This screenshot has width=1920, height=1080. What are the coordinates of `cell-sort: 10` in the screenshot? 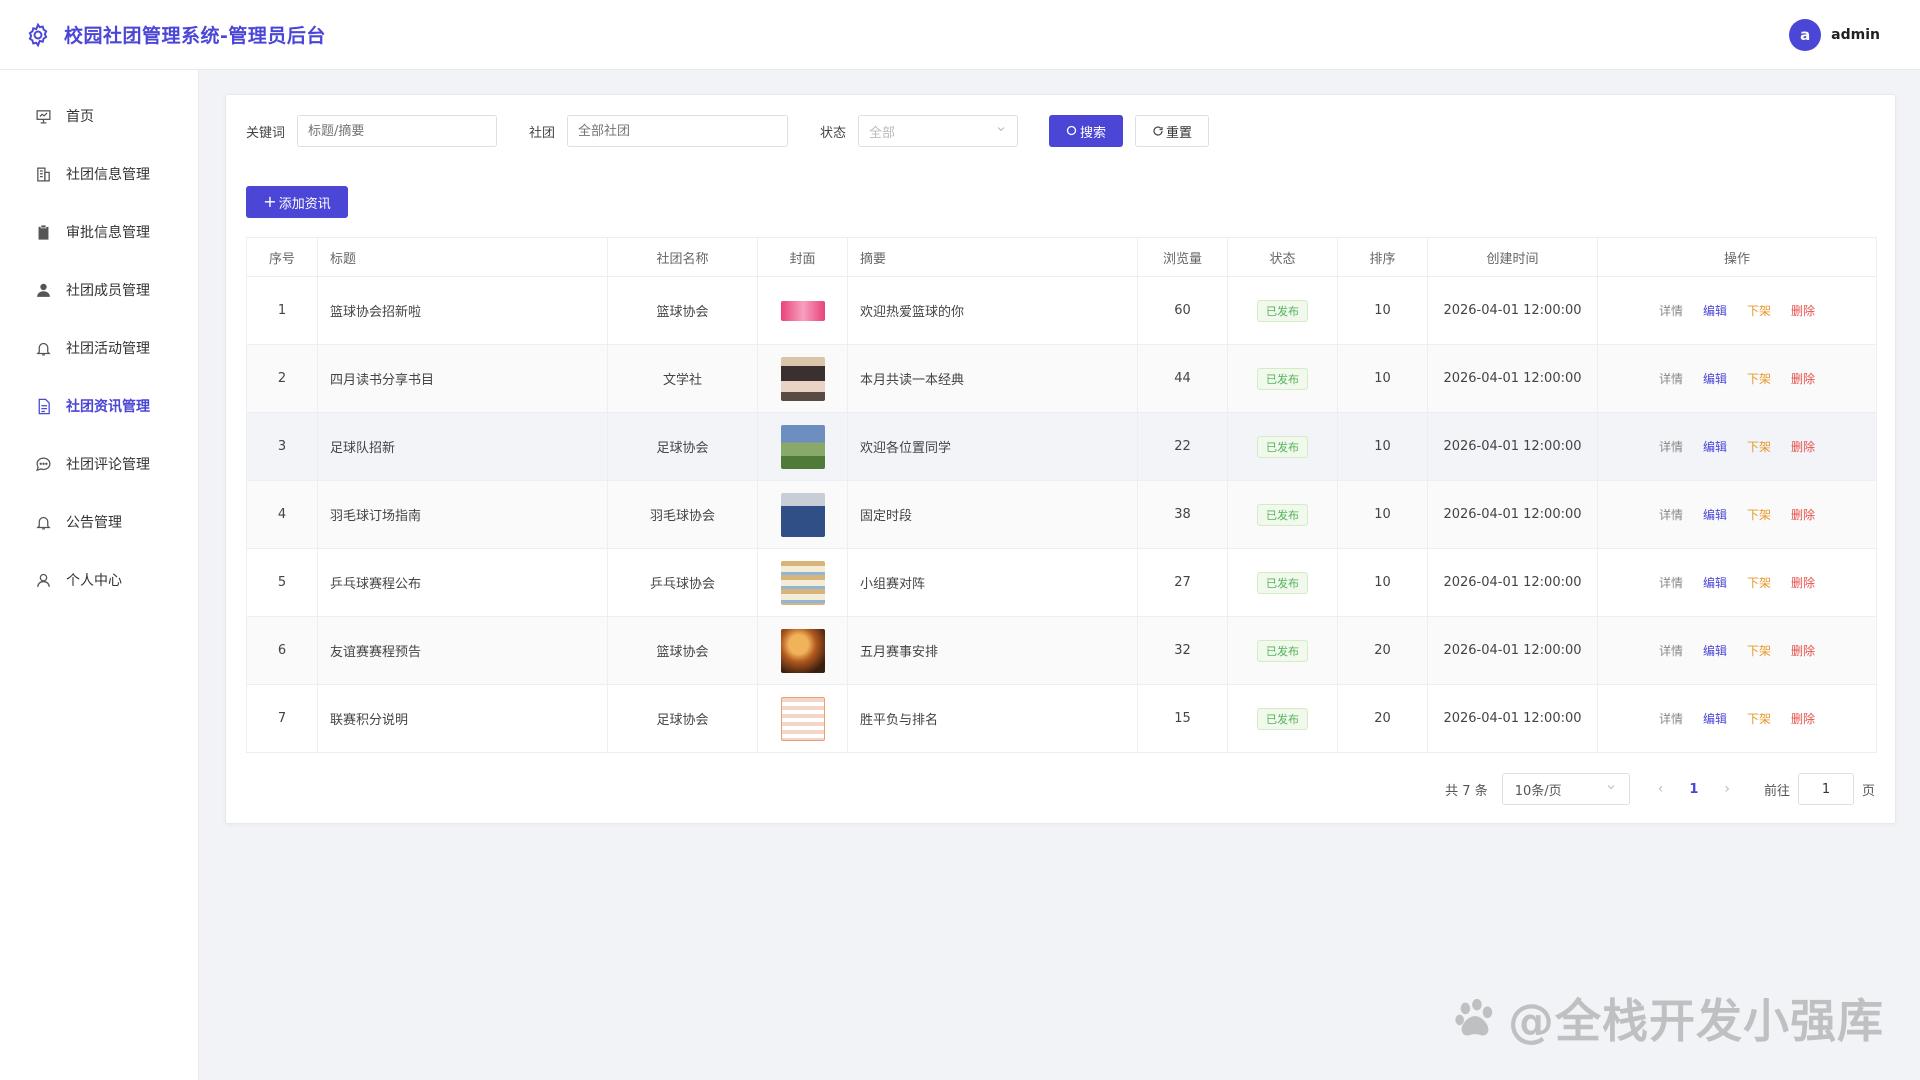 It's located at (1382, 378).